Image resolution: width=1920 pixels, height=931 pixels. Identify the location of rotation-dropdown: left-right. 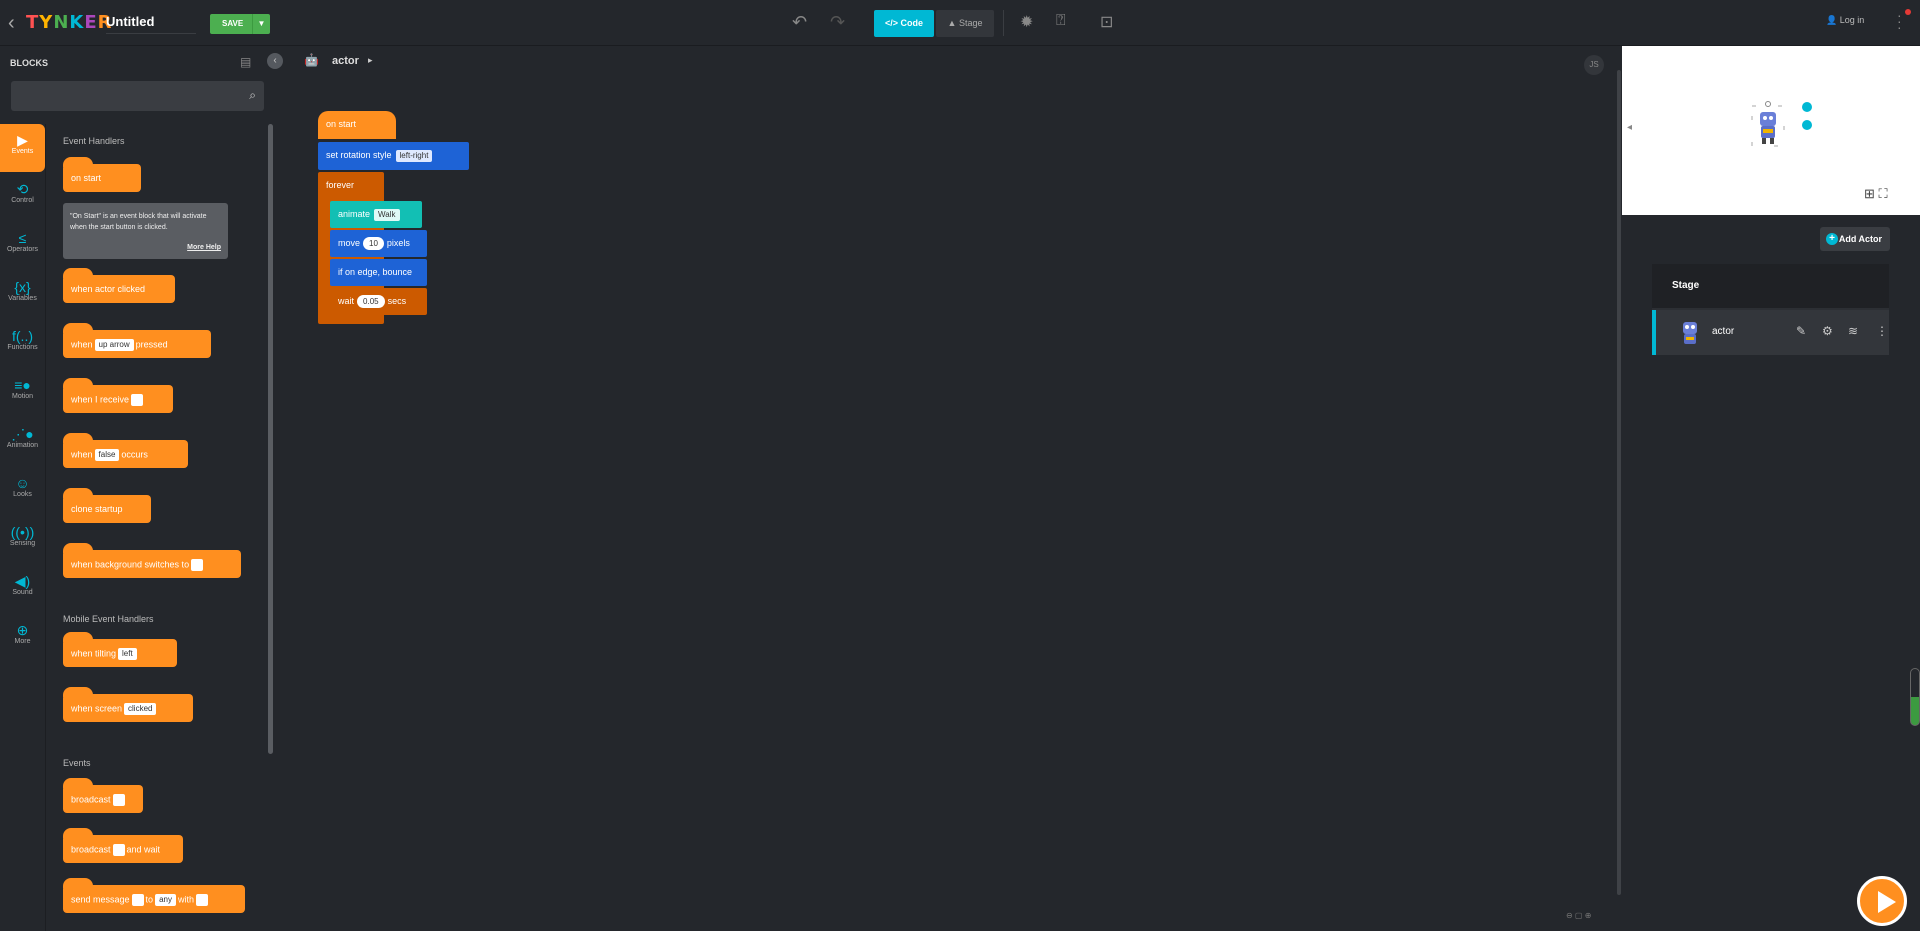
(414, 155).